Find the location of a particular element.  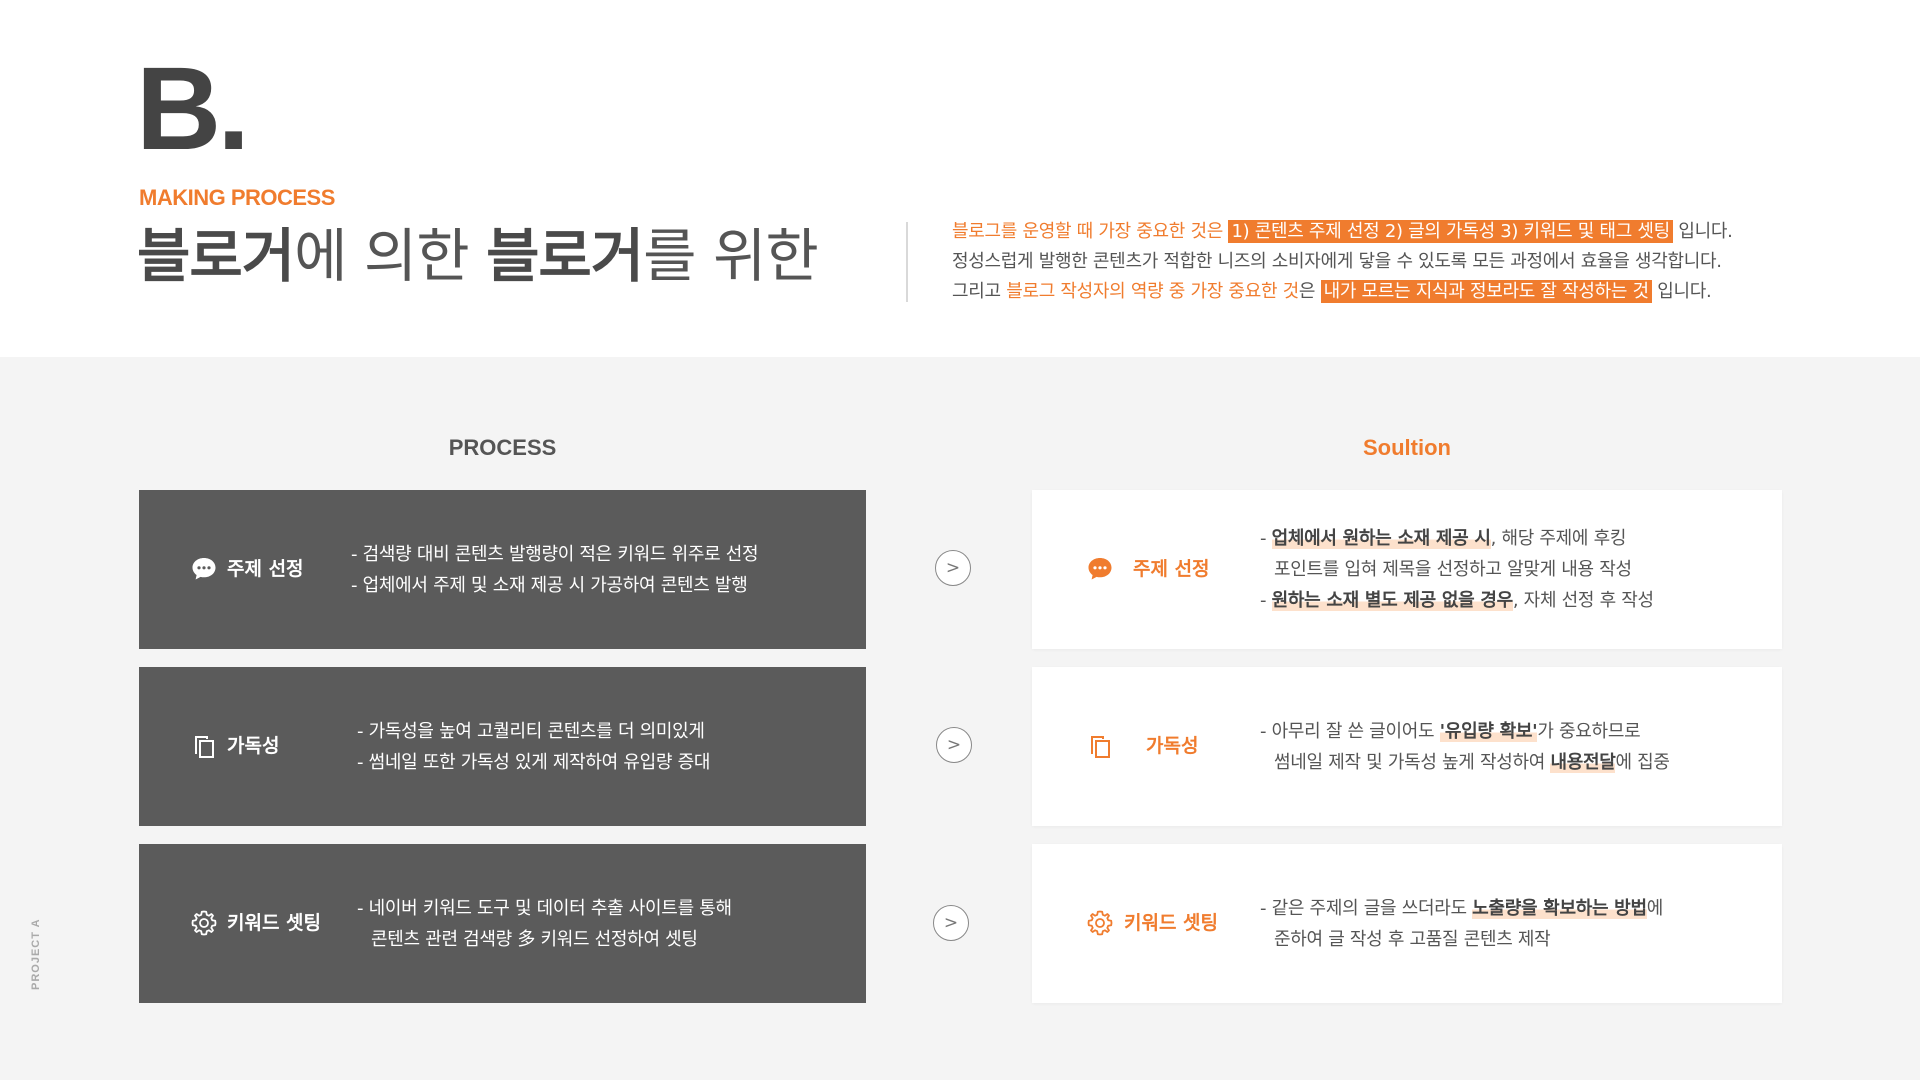

desc-line: 썸네일 제작 및 가독성 높게 작성하여 내용전달에 집중 is located at coordinates (1465, 762).